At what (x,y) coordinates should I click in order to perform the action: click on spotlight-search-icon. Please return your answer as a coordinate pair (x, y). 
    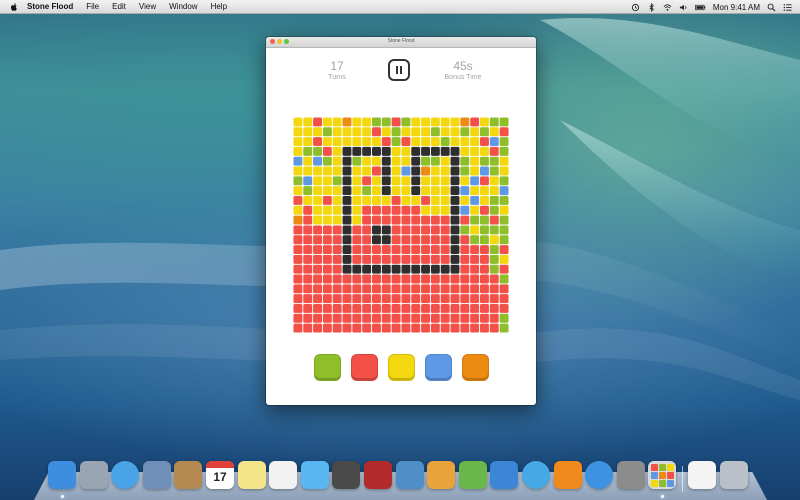
    Looking at the image, I should click on (771, 7).